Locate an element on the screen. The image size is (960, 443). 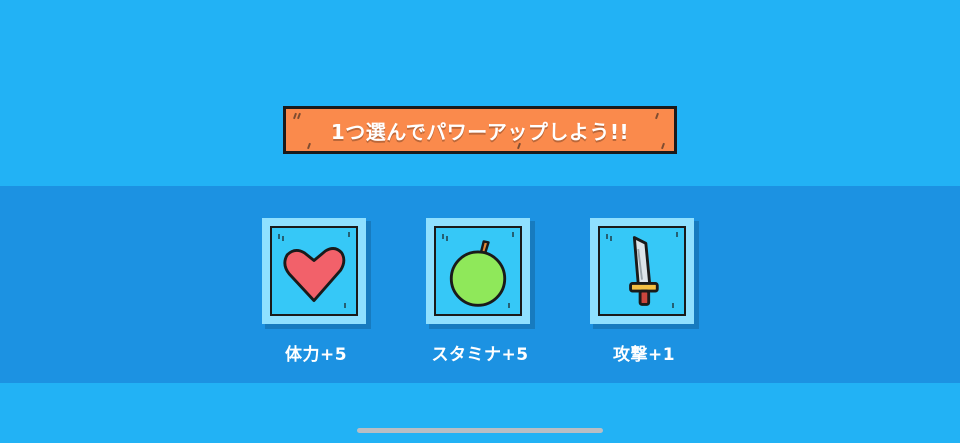
powerup-card-stamina is located at coordinates (480, 273).